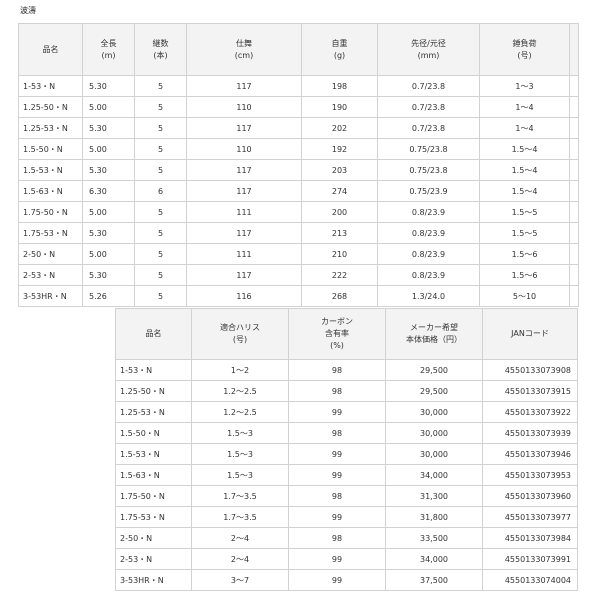  I want to click on price-cell-carbon-content: 99, so click(337, 580).